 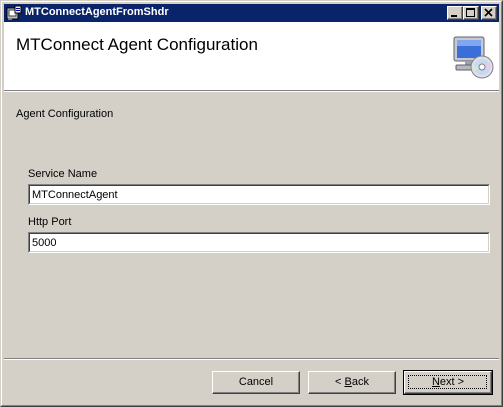 What do you see at coordinates (251, 91) in the screenshot?
I see `header-divider-highlight` at bounding box center [251, 91].